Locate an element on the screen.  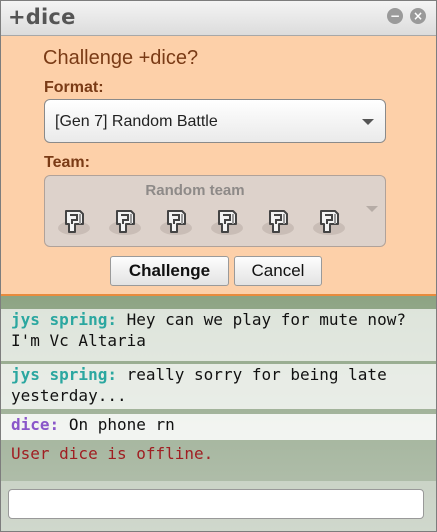
team-value: Random team is located at coordinates (195, 190).